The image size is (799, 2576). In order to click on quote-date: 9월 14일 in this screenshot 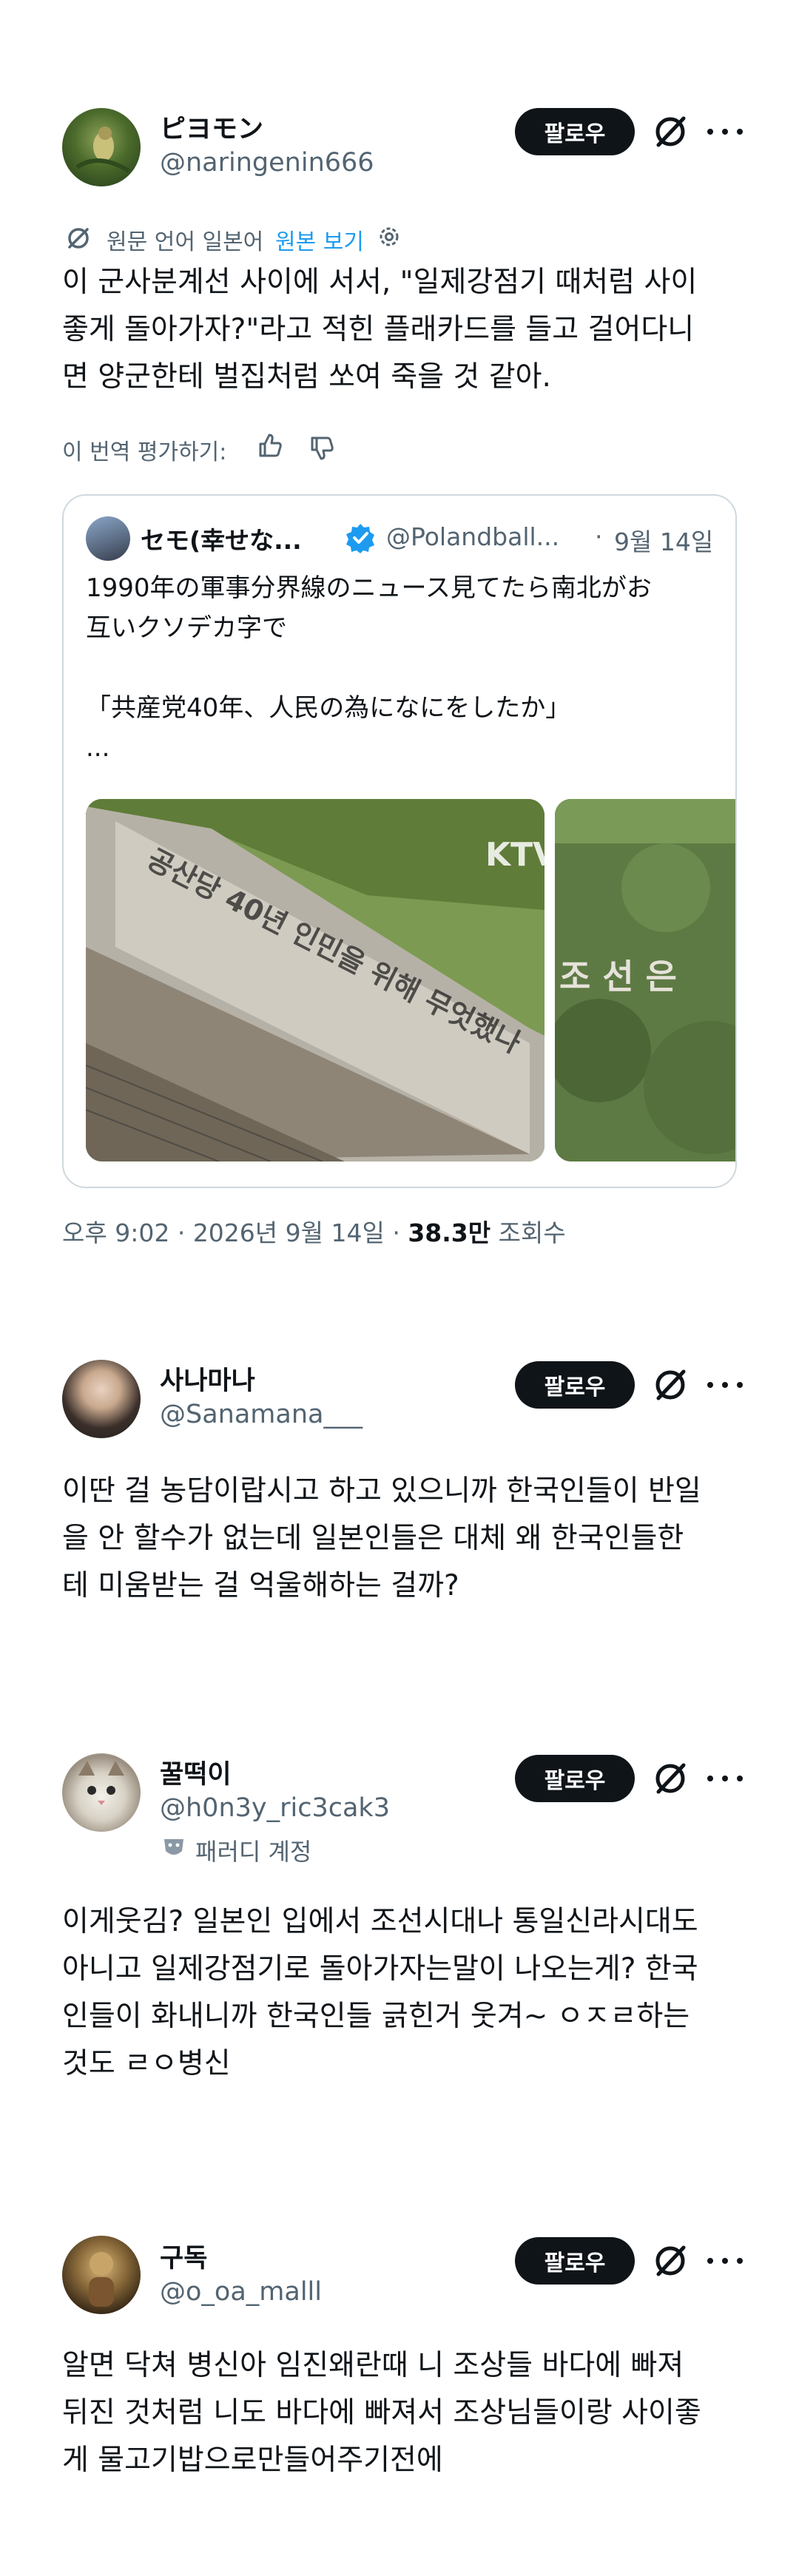, I will do `click(663, 540)`.